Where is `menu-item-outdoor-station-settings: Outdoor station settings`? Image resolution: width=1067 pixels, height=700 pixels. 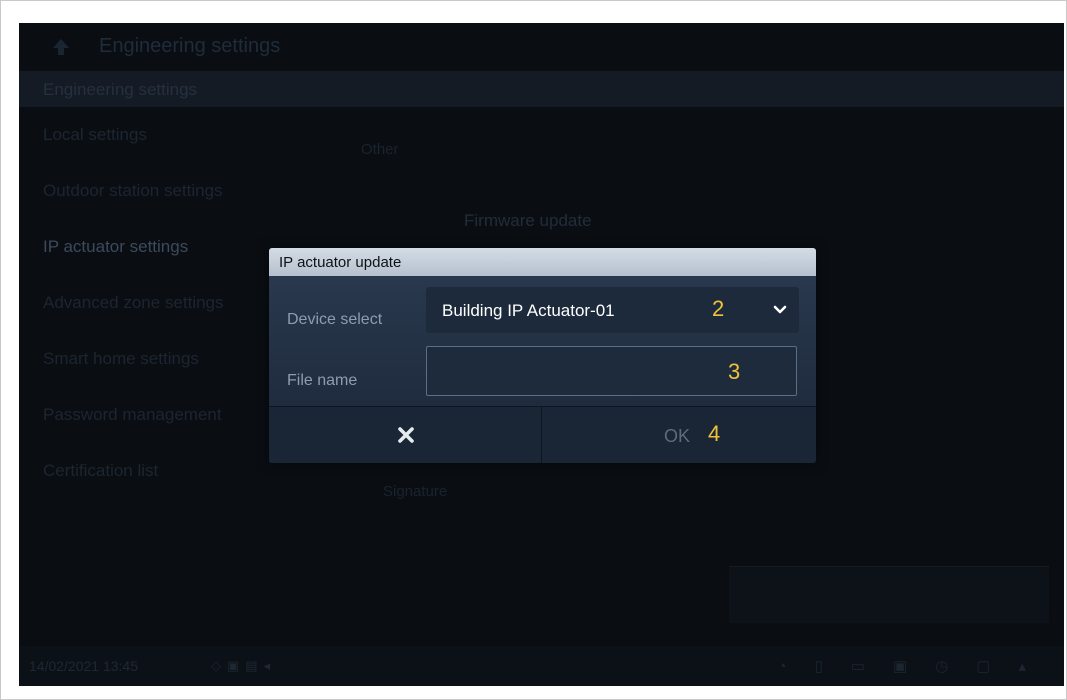
menu-item-outdoor-station-settings: Outdoor station settings is located at coordinates (144, 197).